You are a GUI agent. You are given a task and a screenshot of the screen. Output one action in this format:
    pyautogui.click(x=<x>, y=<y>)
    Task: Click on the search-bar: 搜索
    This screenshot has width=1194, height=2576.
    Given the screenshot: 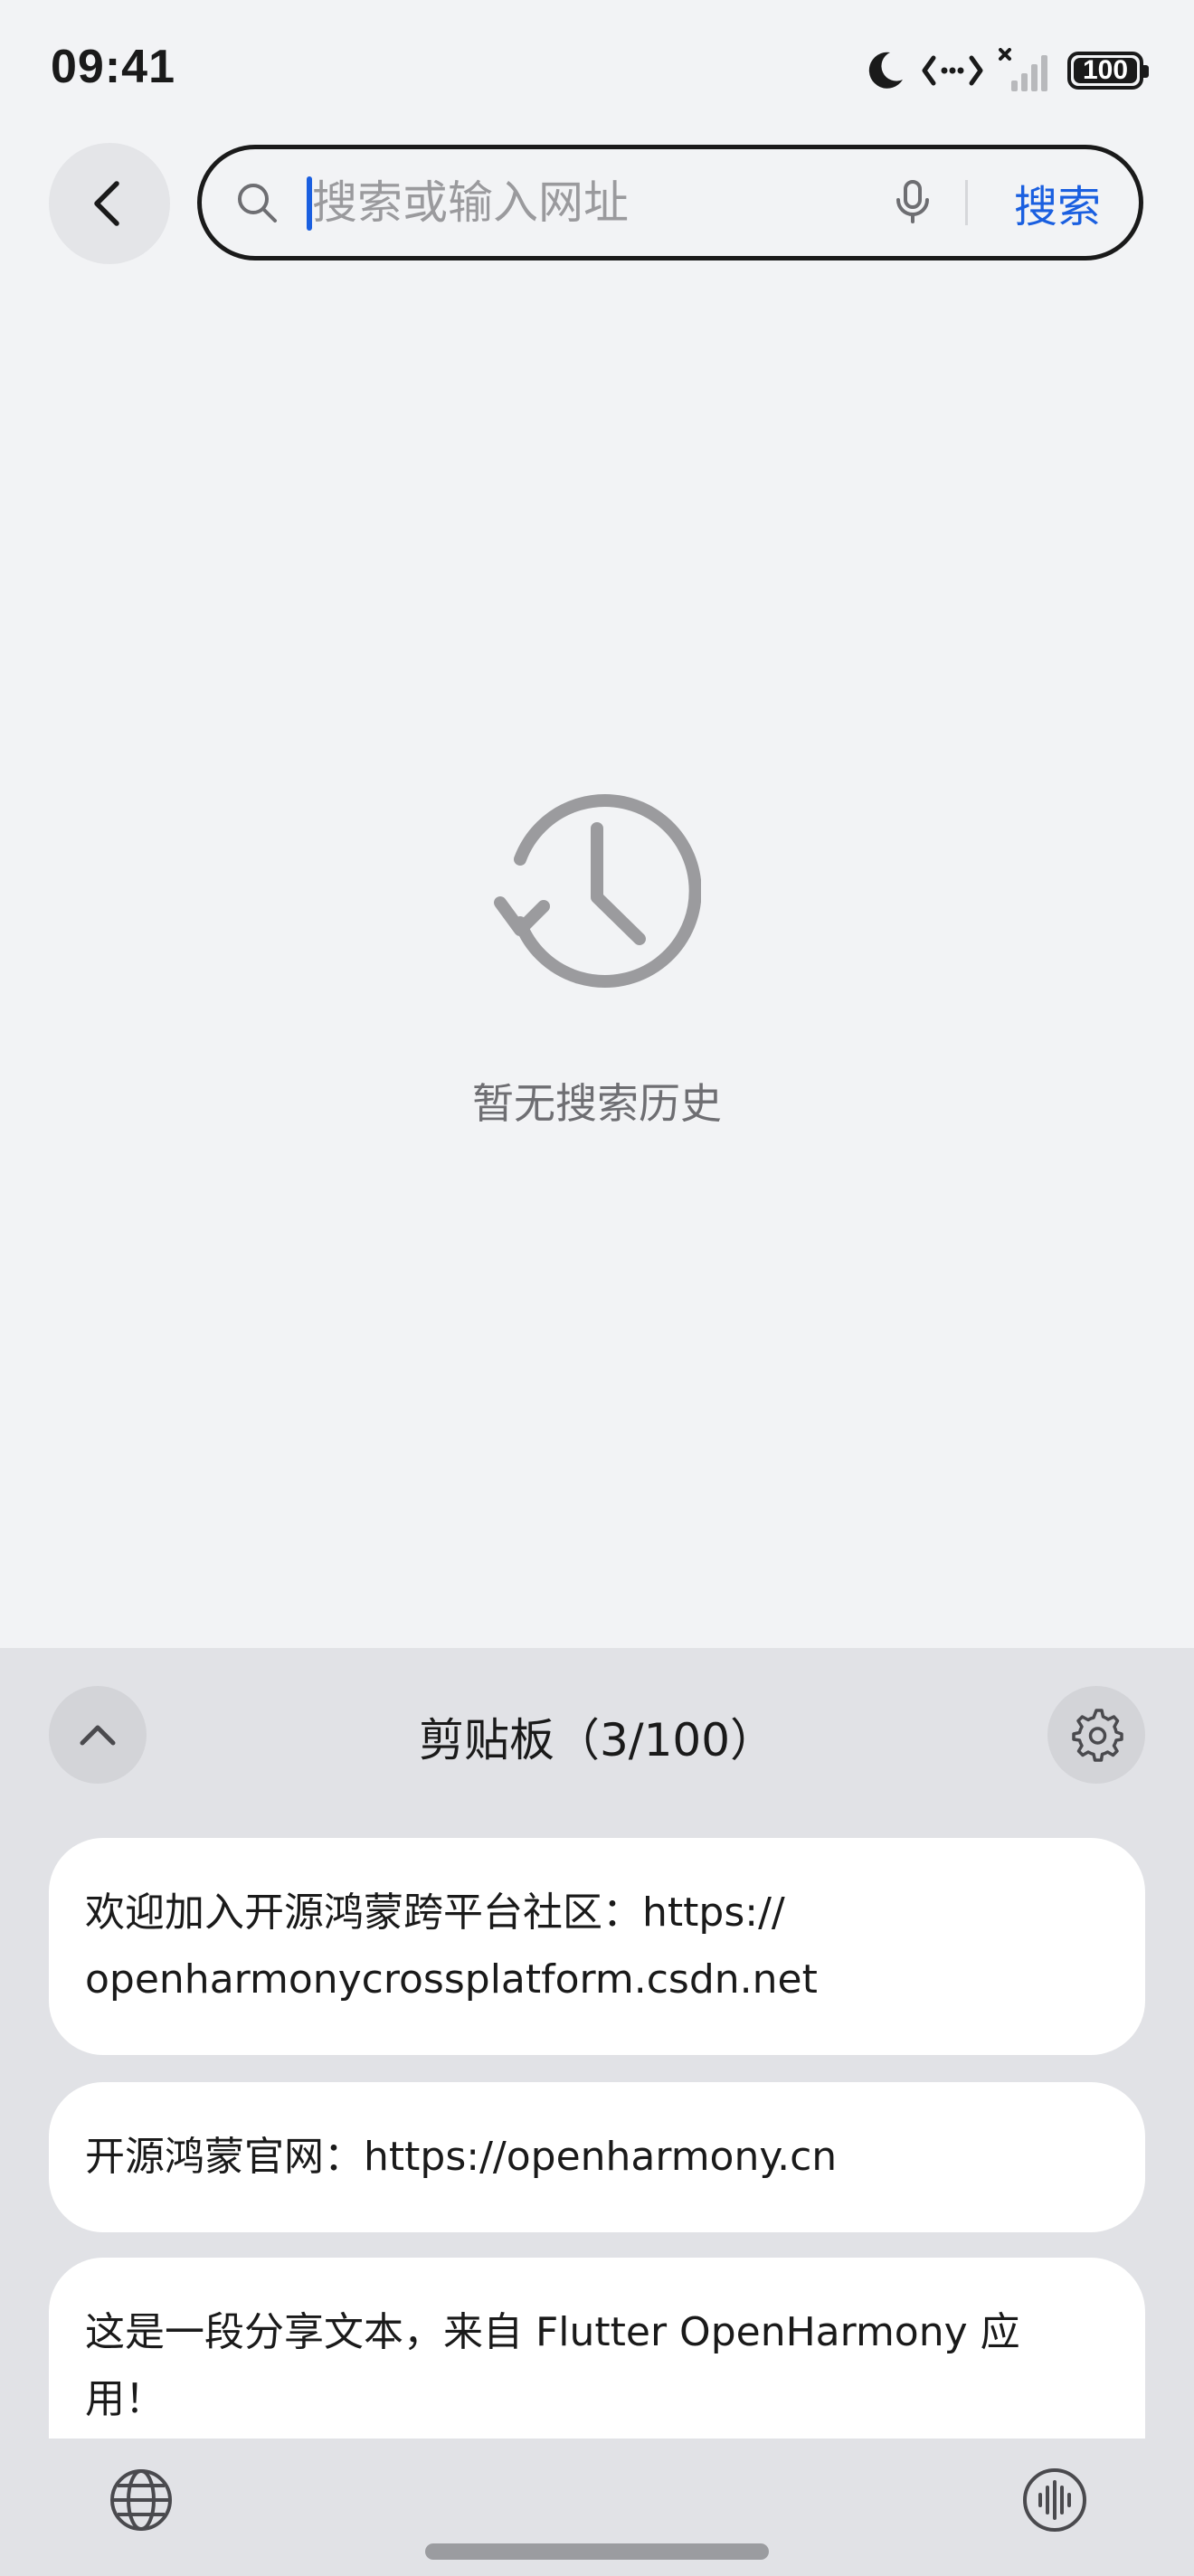 What is the action you would take?
    pyautogui.click(x=670, y=202)
    